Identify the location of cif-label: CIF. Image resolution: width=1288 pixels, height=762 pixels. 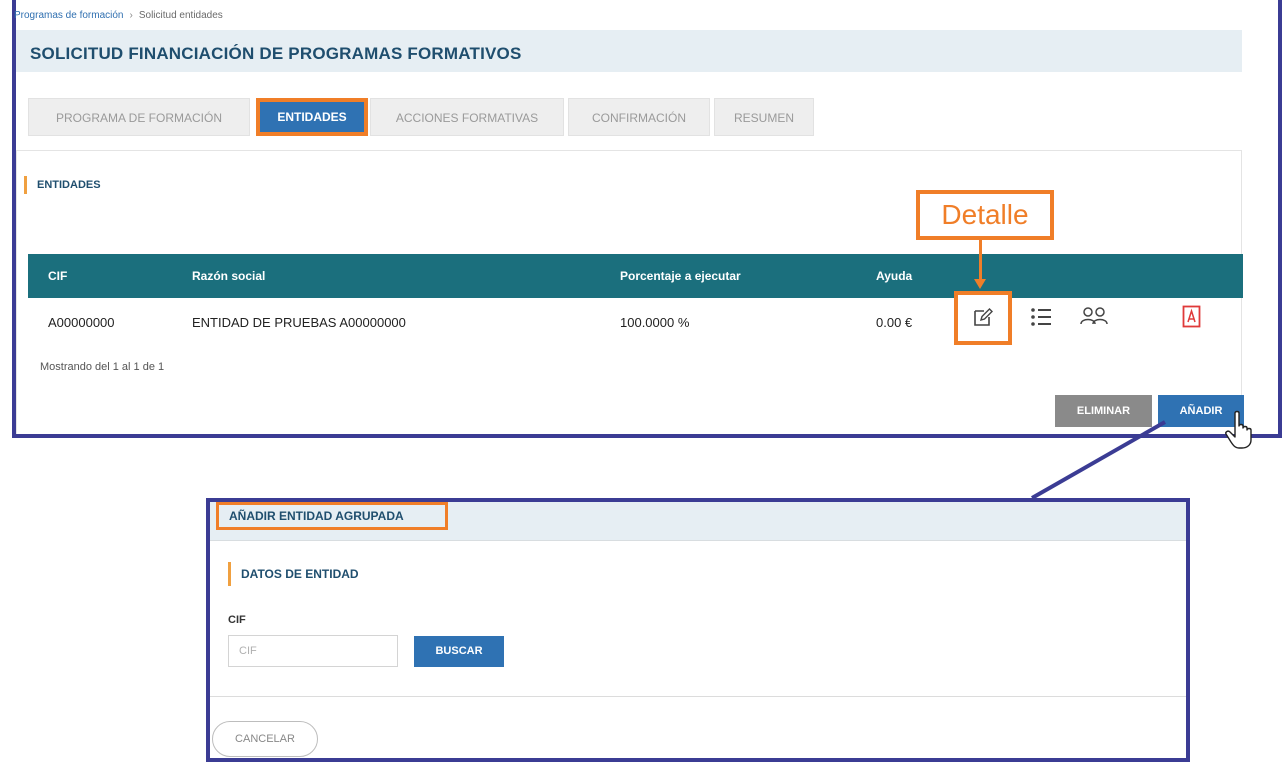
(237, 620).